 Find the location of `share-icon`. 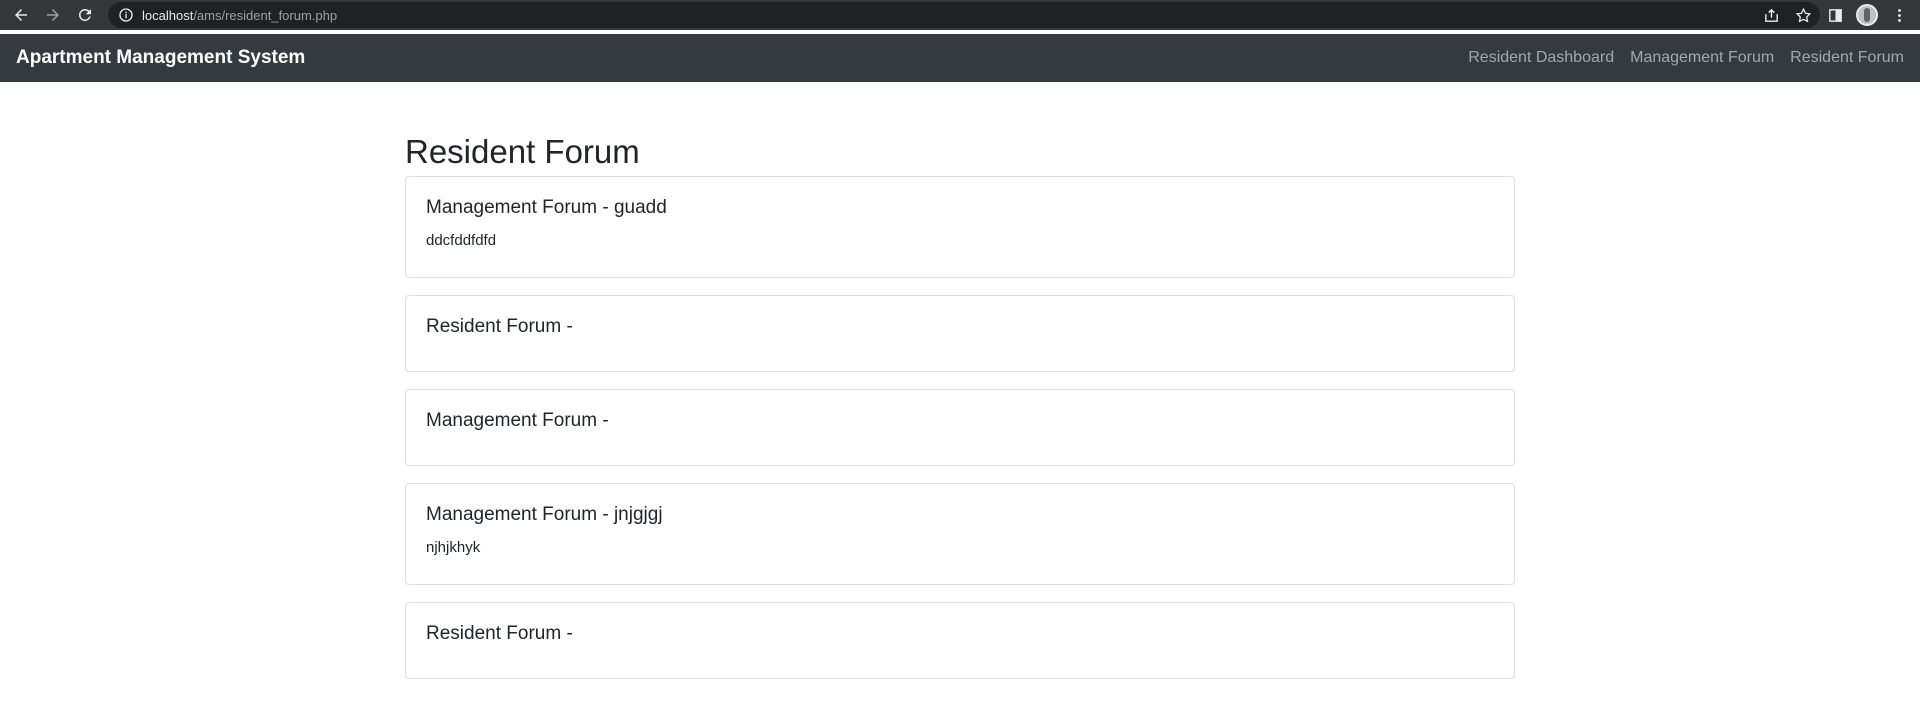

share-icon is located at coordinates (1771, 15).